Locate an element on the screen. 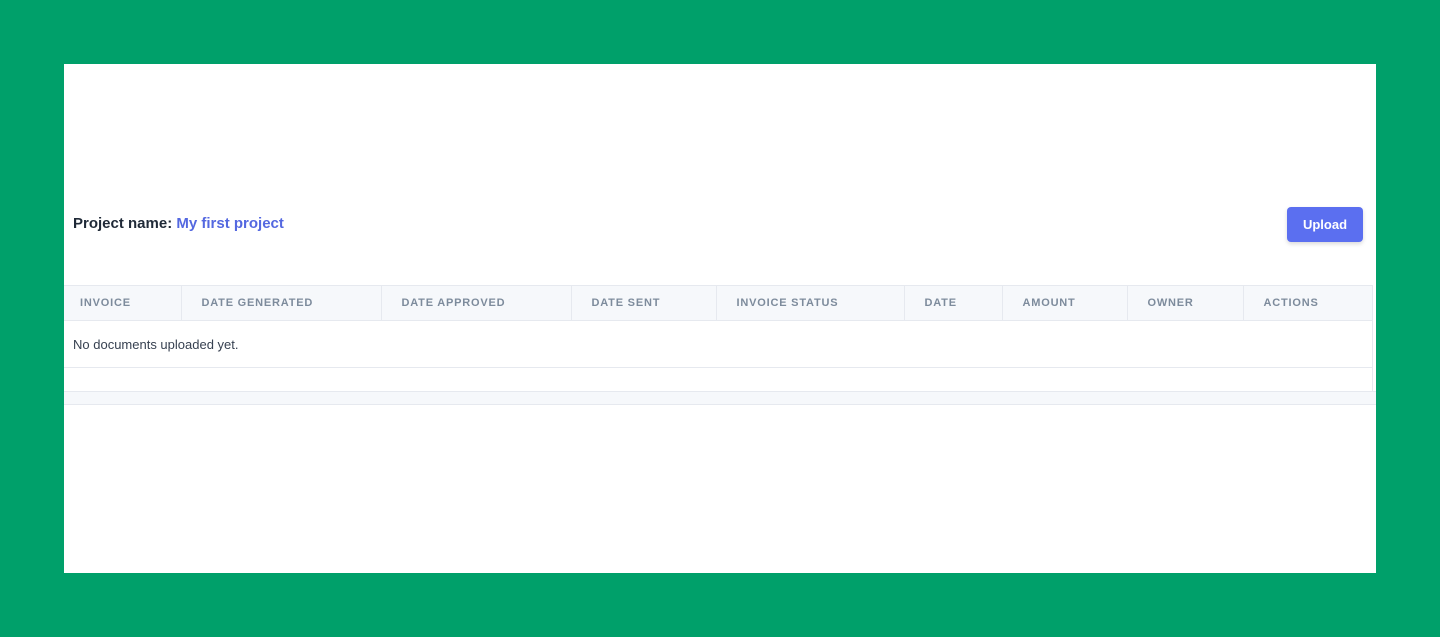 Image resolution: width=1440 pixels, height=637 pixels. column-header-date-approved: DATE APPROVED is located at coordinates (476, 303).